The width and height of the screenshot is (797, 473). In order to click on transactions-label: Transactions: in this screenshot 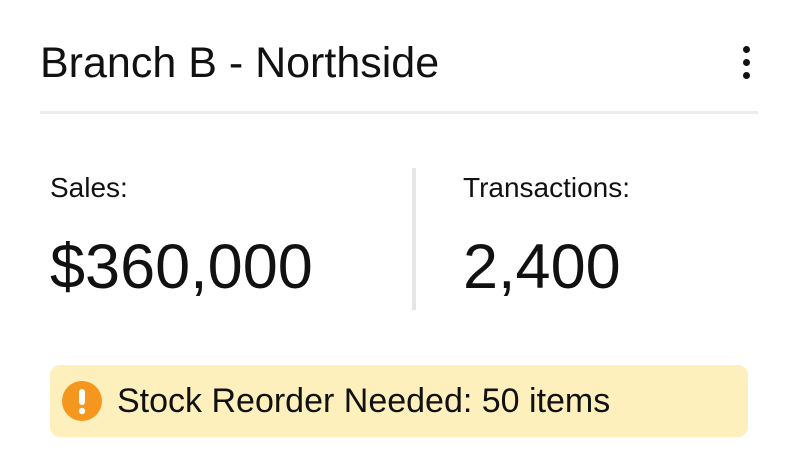, I will do `click(547, 187)`.